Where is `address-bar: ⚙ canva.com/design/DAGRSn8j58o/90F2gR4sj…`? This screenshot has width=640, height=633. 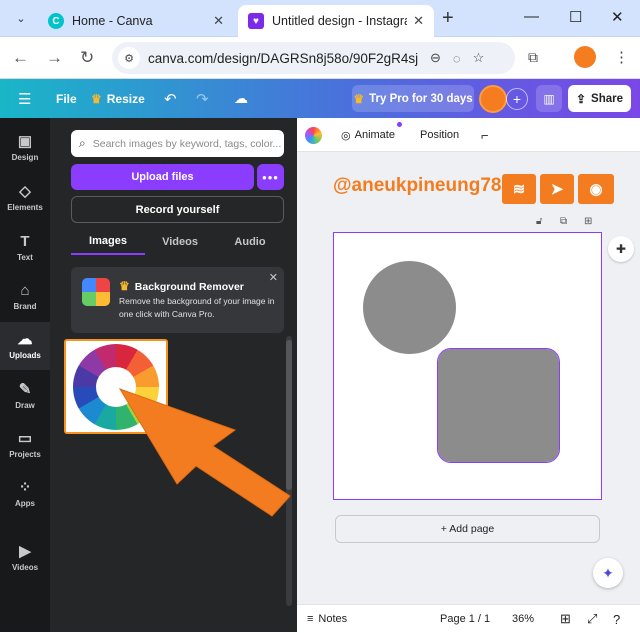 address-bar: ⚙ canva.com/design/DAGRSn8j58o/90F2gR4sj… is located at coordinates (313, 58).